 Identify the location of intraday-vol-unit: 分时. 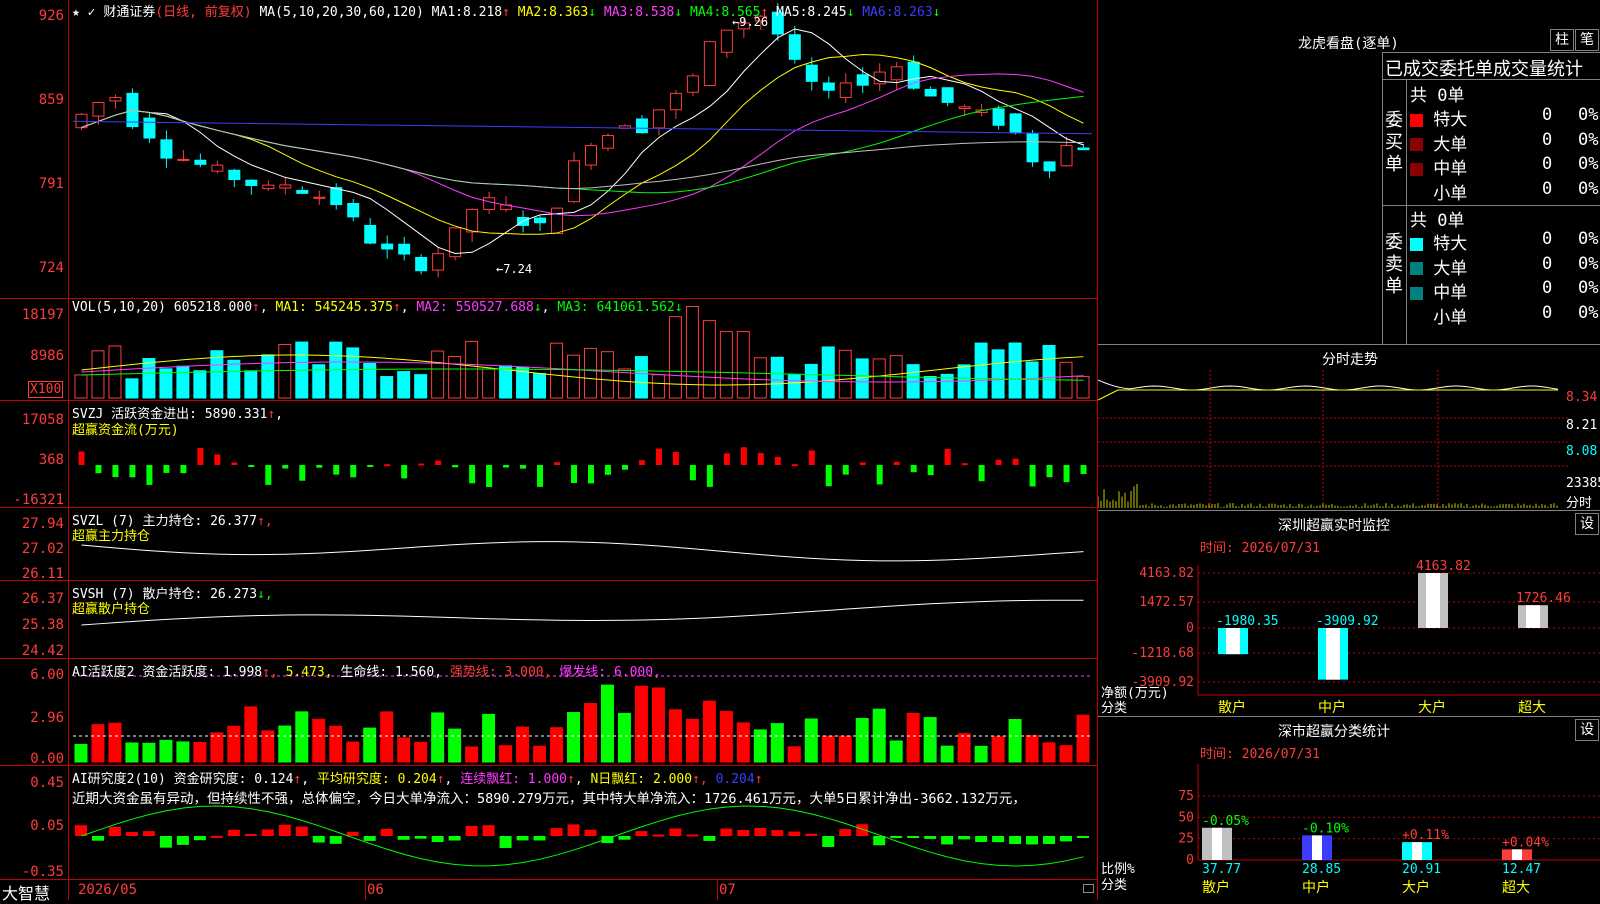
(1579, 503).